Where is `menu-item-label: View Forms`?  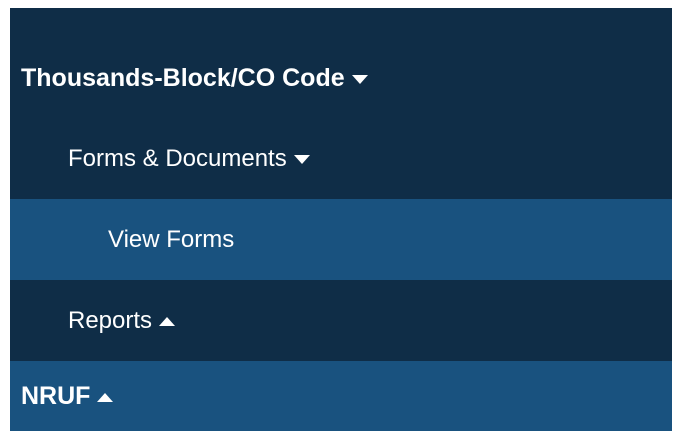 menu-item-label: View Forms is located at coordinates (171, 239).